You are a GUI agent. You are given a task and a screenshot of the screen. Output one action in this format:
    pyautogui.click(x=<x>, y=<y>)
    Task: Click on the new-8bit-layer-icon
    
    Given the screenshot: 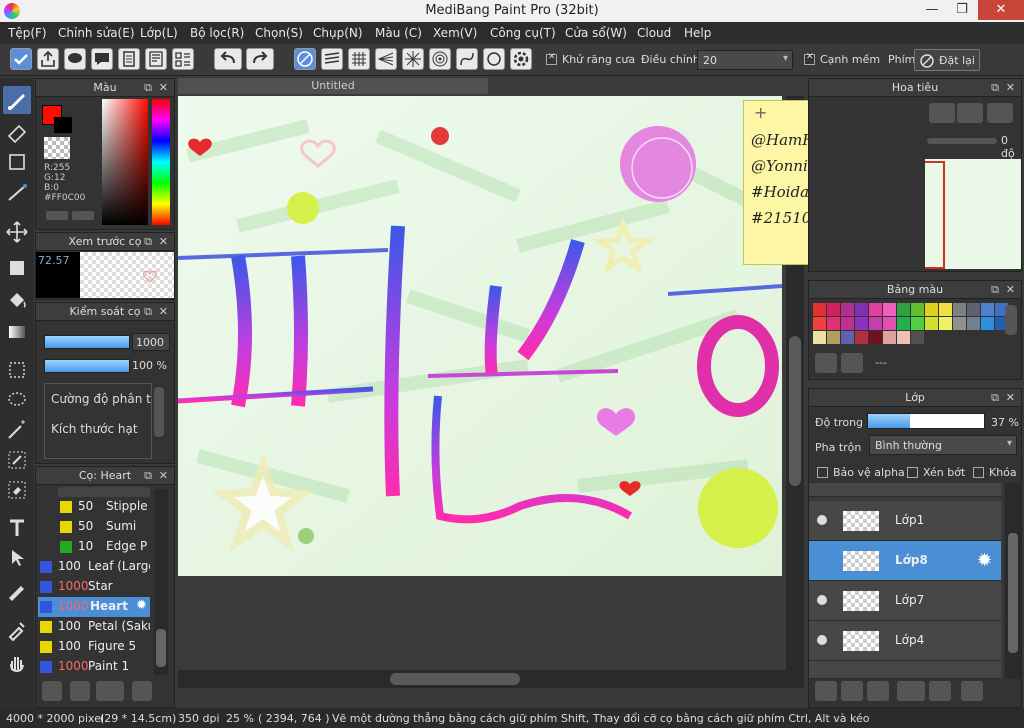 What is the action you would take?
    pyautogui.click(x=878, y=691)
    